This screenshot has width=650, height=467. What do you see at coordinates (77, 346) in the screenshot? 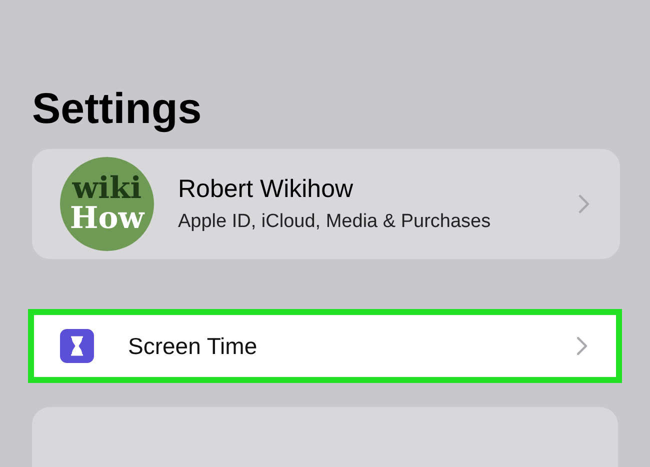
I see `hourglass-icon` at bounding box center [77, 346].